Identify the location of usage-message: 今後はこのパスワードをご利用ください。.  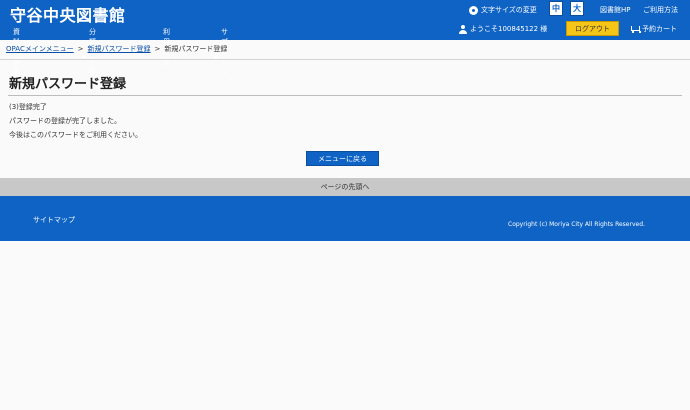
(75, 135).